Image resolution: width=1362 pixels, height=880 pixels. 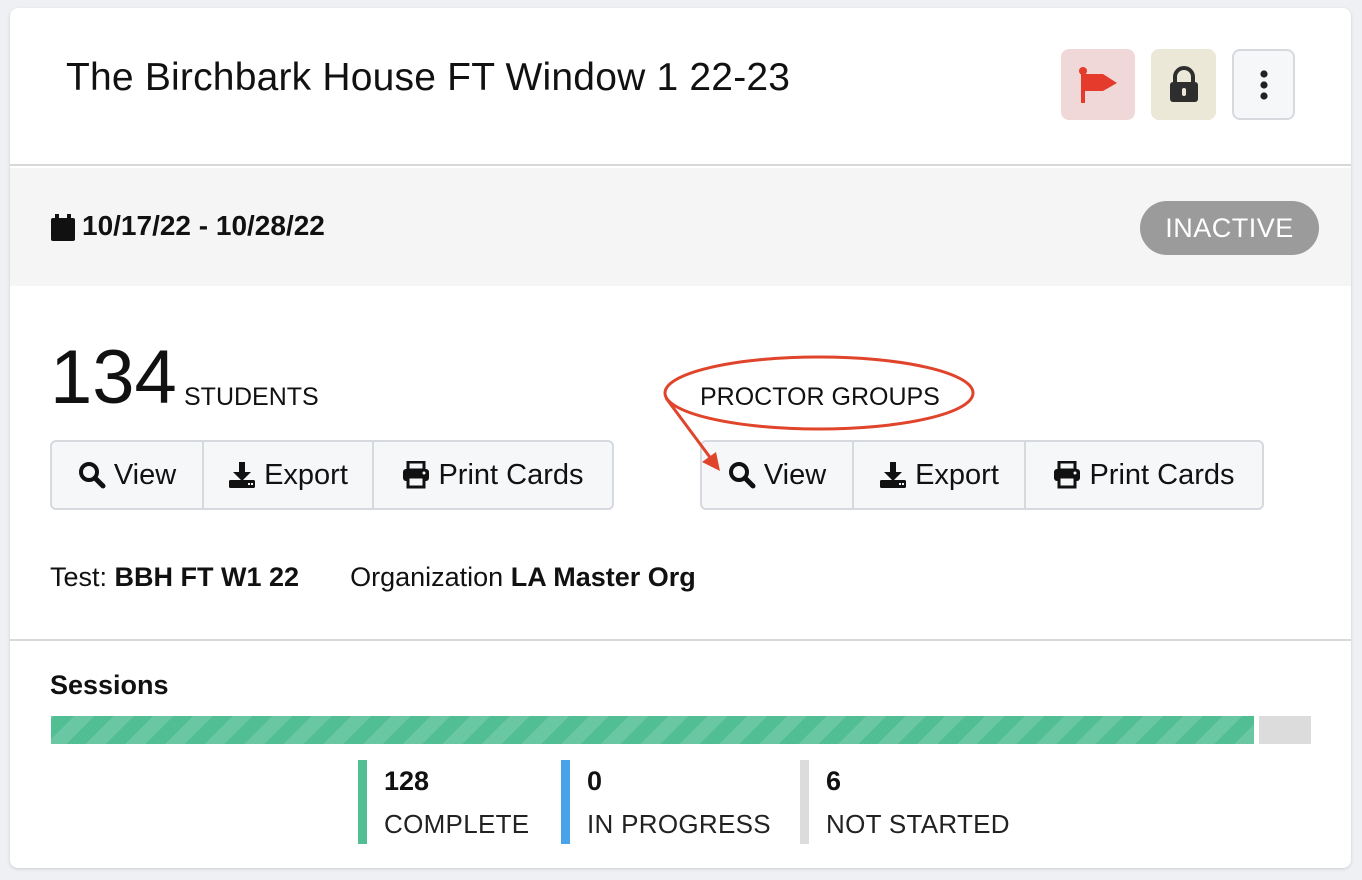 I want to click on vertical-dots-icon, so click(x=1263, y=84).